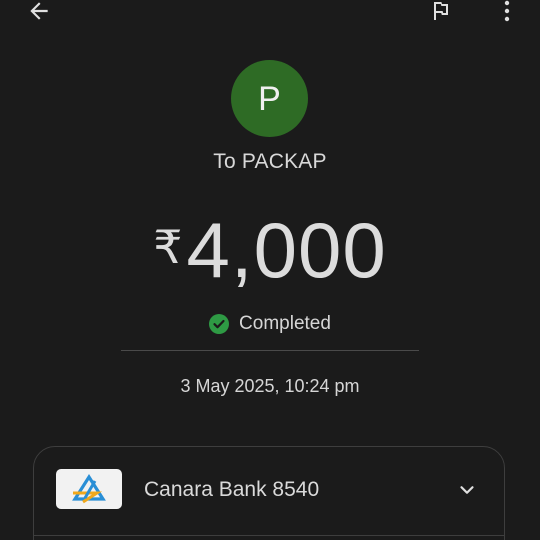  I want to click on back-button, so click(39, 13).